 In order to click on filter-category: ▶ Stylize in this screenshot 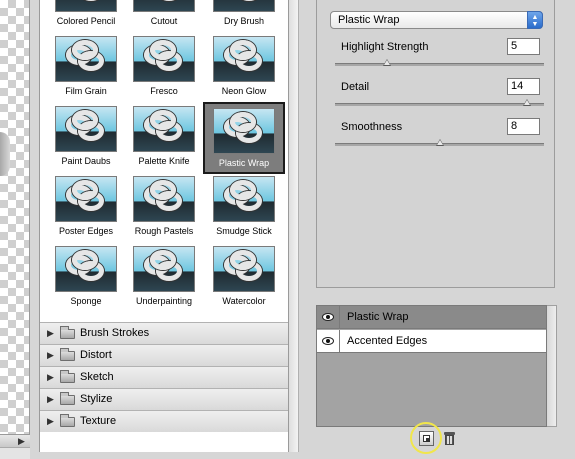, I will do `click(164, 399)`.